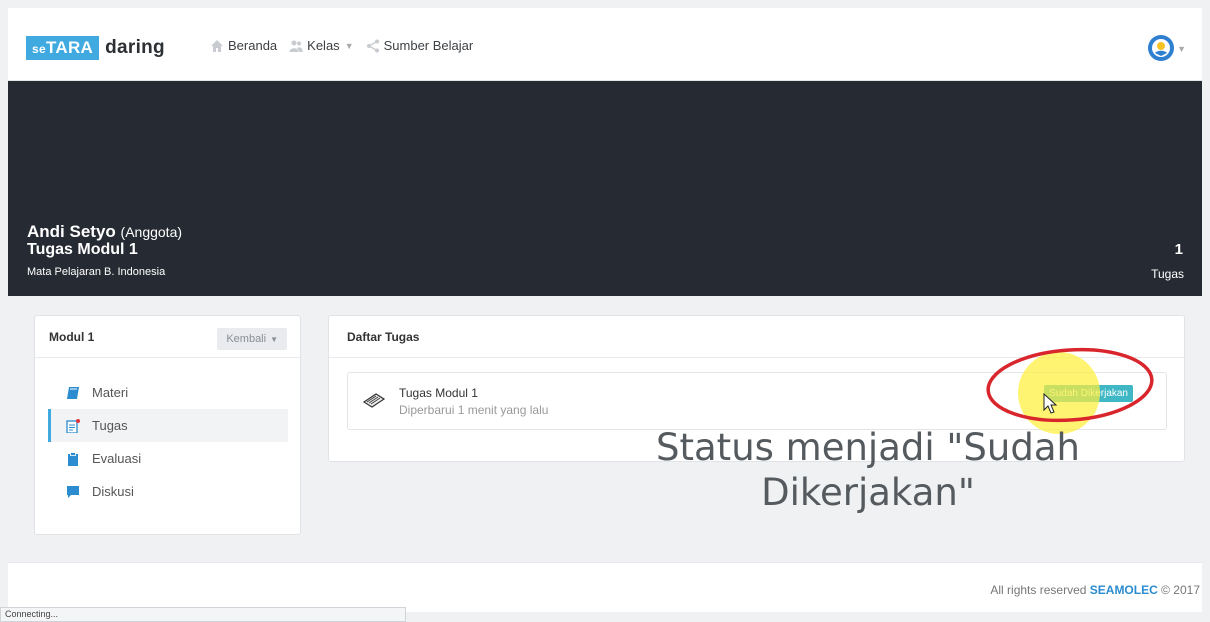 This screenshot has height=622, width=1210. I want to click on sidebar-menu: Materi Tugas Evaluasi Diskusi, so click(168, 442).